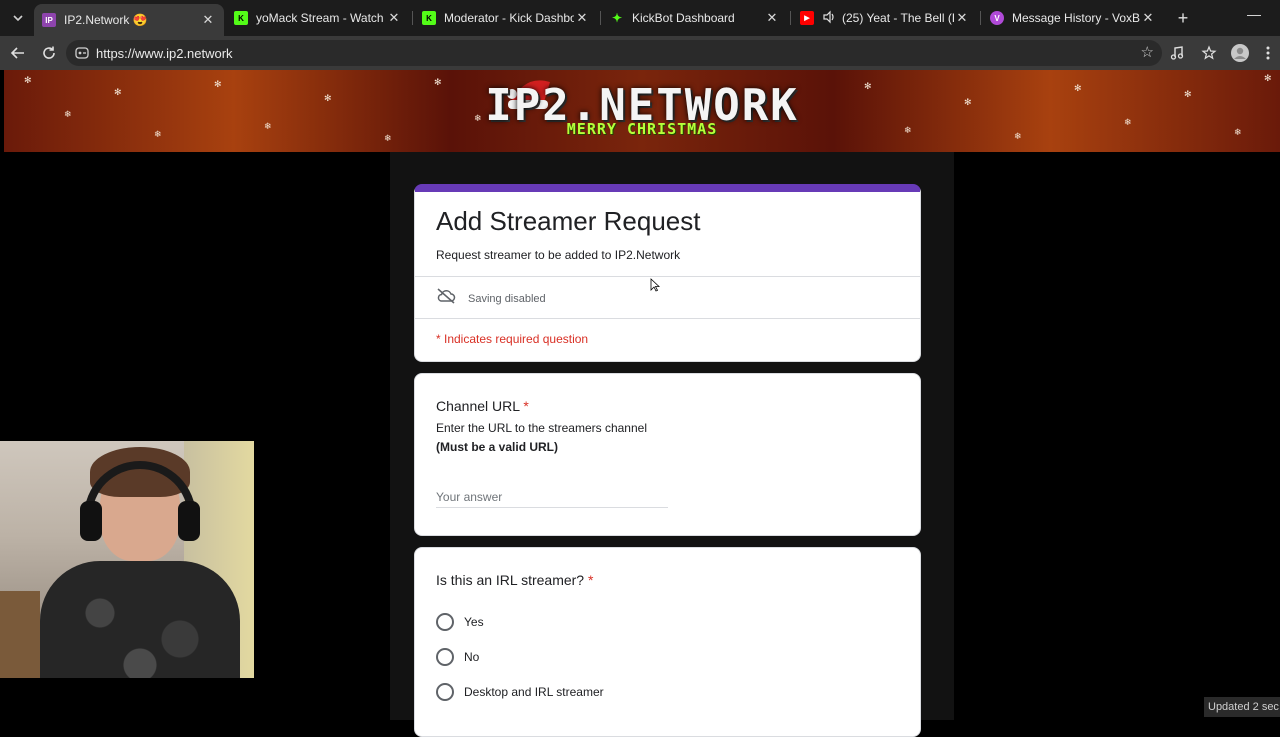 The width and height of the screenshot is (1280, 737). What do you see at coordinates (507, 298) in the screenshot?
I see `saving-status-text: Saving disabled` at bounding box center [507, 298].